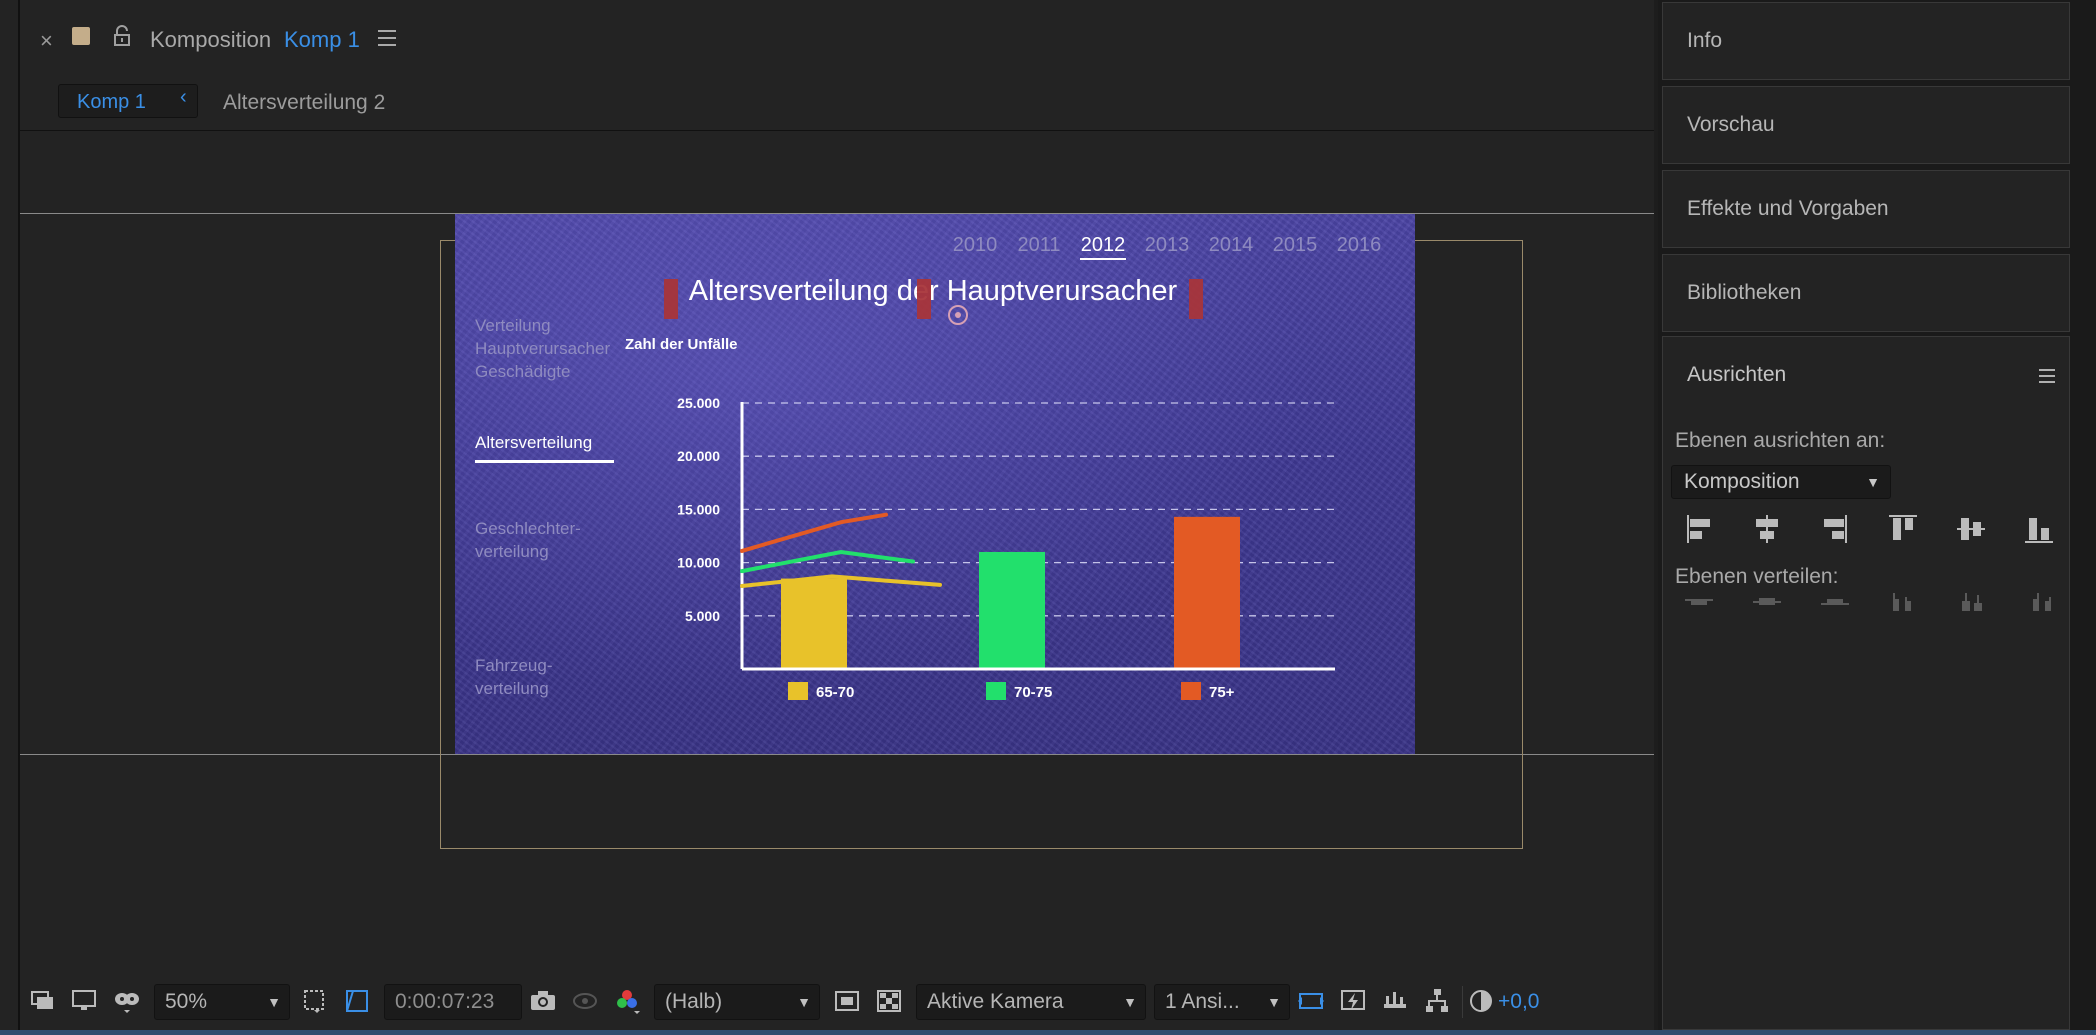  I want to click on region-of-interest-icon, so click(847, 1001).